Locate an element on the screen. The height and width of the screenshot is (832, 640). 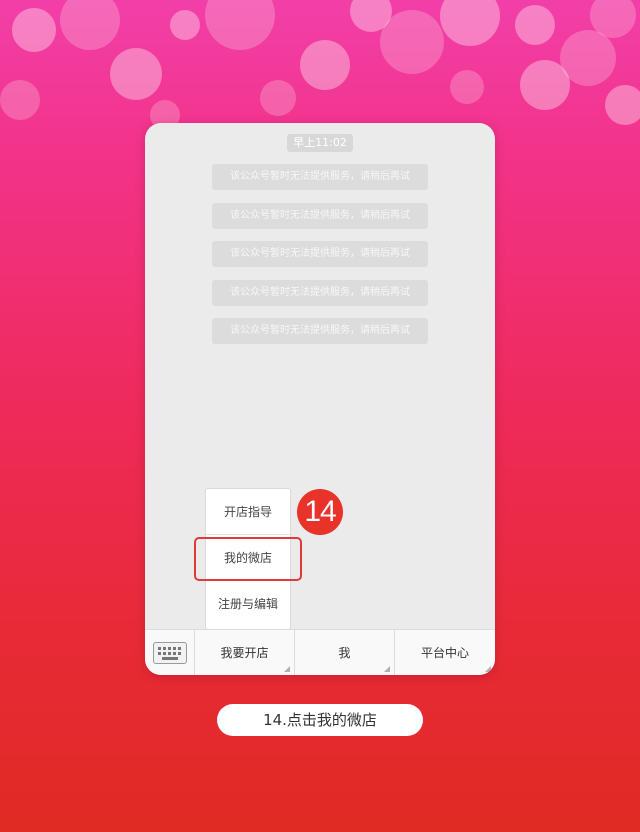
tab-open-shop: 我要开店 is located at coordinates (245, 652).